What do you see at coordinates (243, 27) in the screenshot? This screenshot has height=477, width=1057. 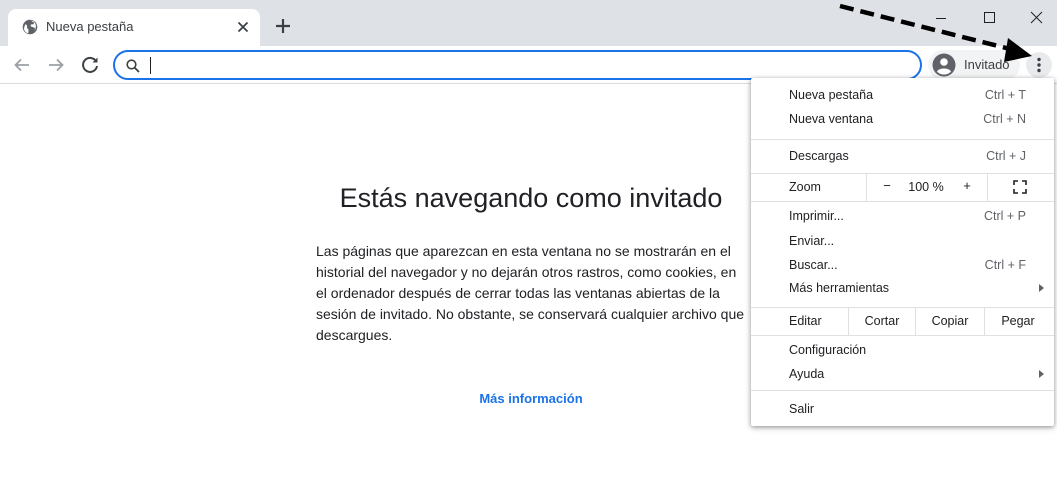 I see `close-tab-icon` at bounding box center [243, 27].